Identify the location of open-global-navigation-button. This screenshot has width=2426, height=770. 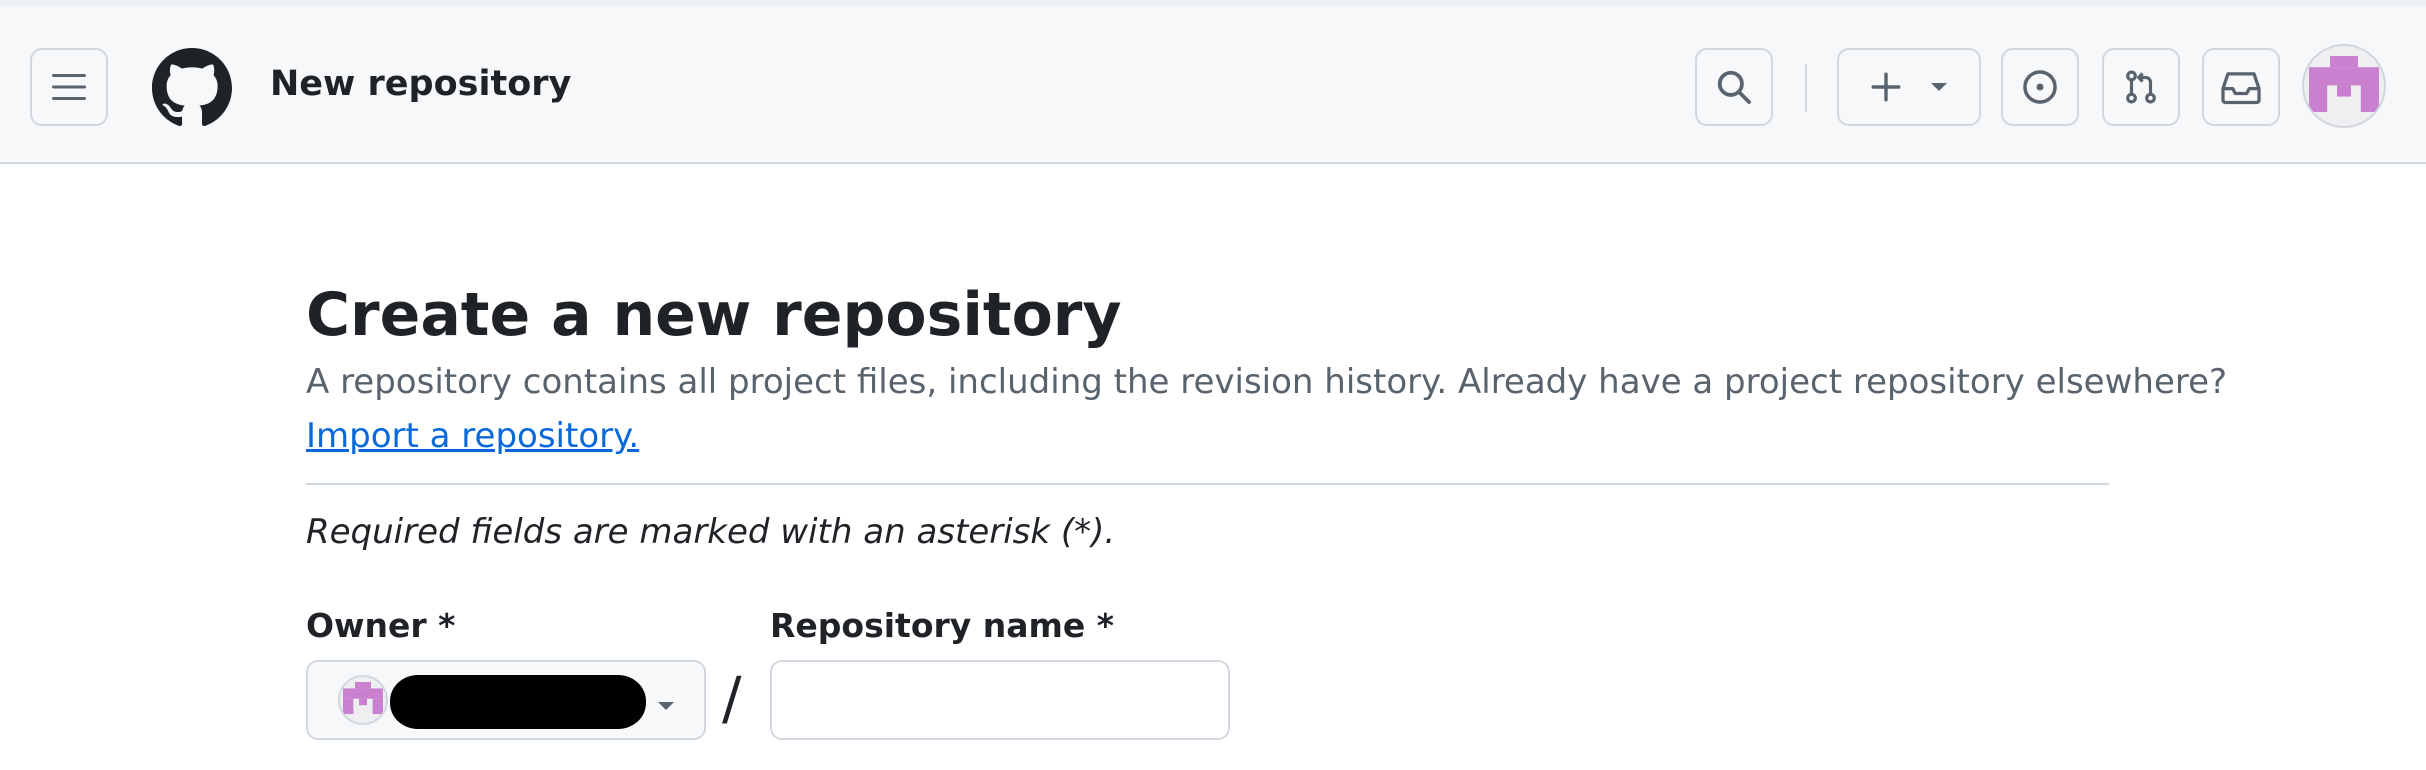
(69, 87).